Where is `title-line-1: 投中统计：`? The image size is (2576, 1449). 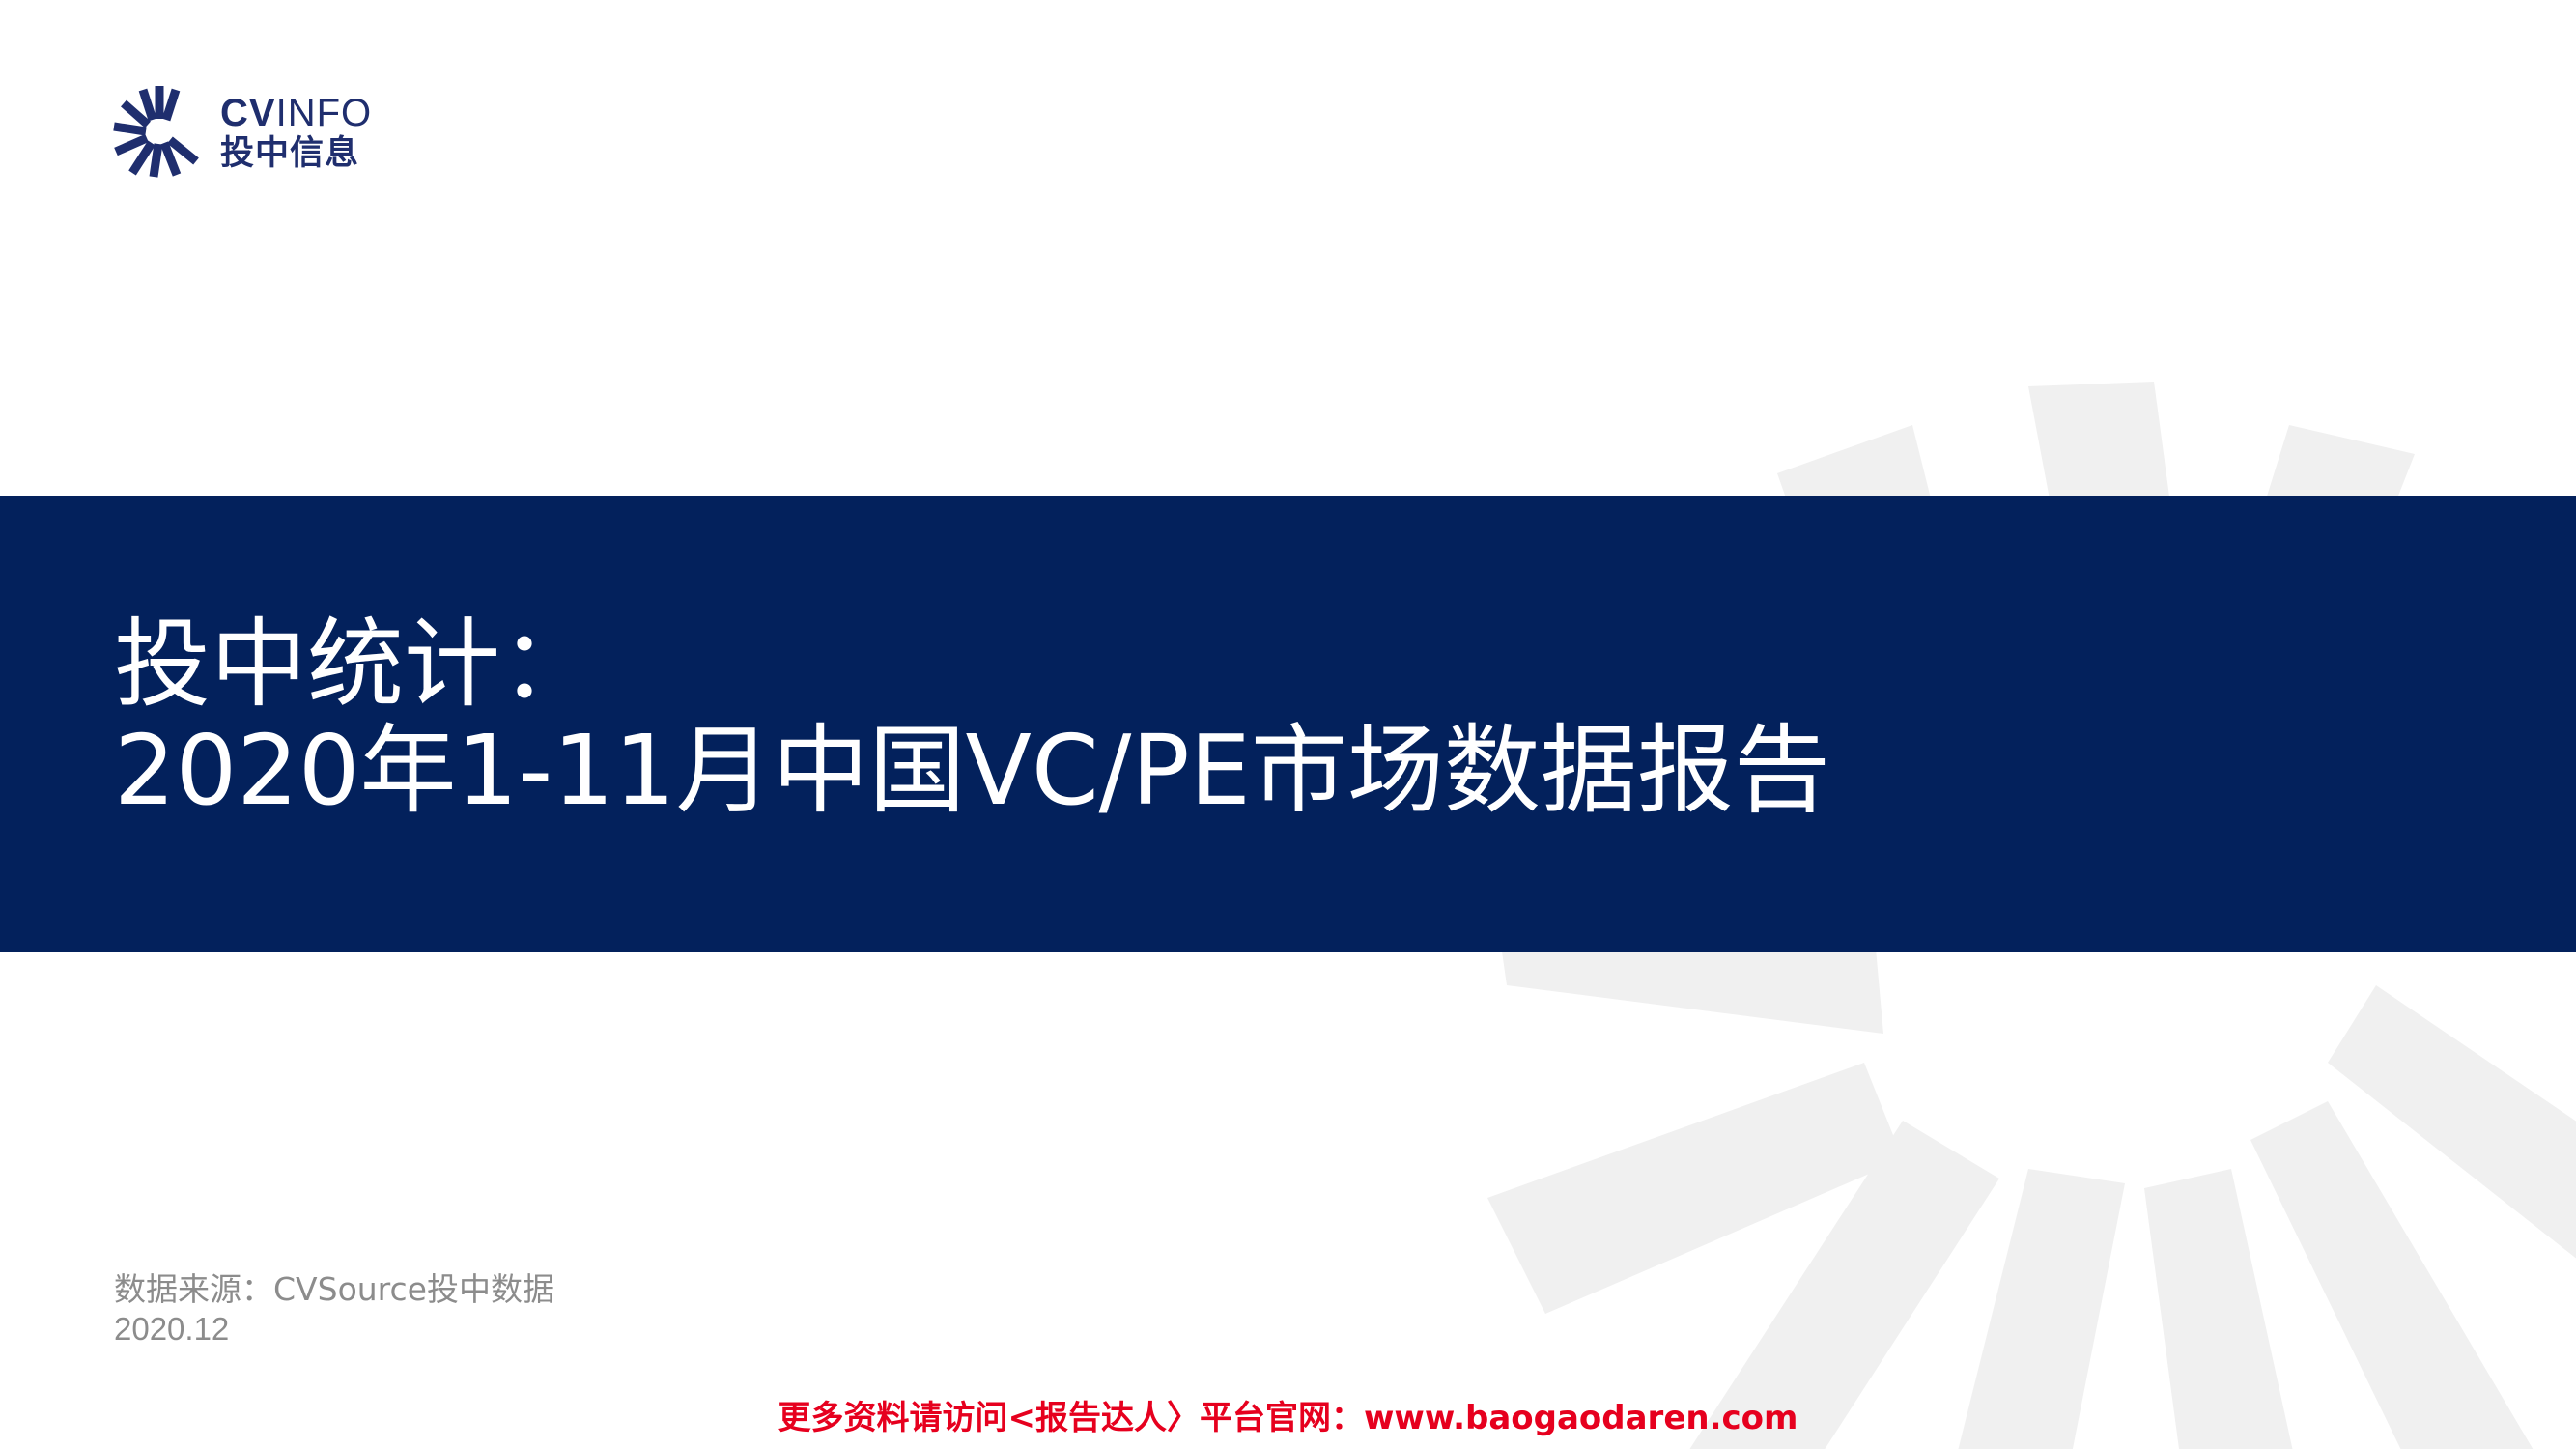 title-line-1: 投中统计： is located at coordinates (355, 664).